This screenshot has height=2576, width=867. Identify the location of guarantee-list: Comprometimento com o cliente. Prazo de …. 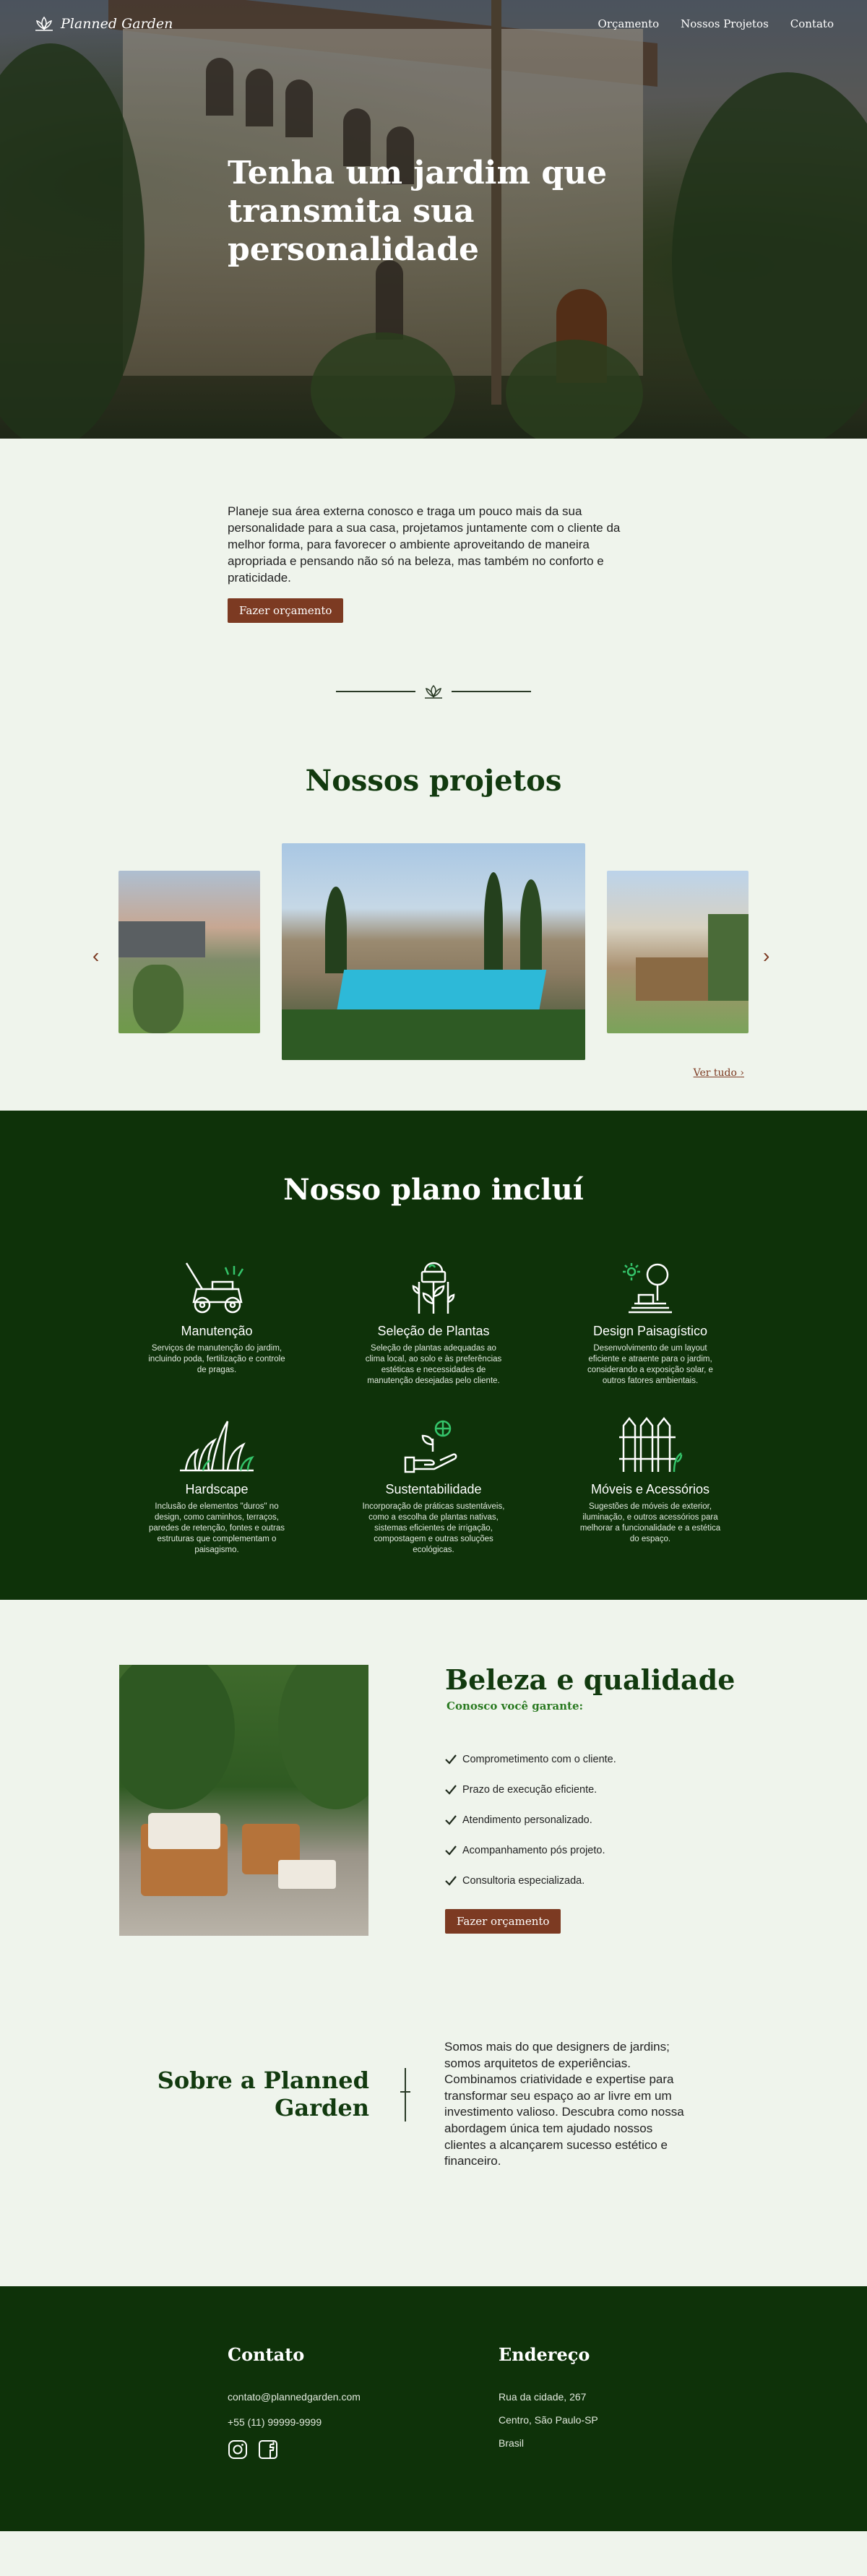
(530, 1820).